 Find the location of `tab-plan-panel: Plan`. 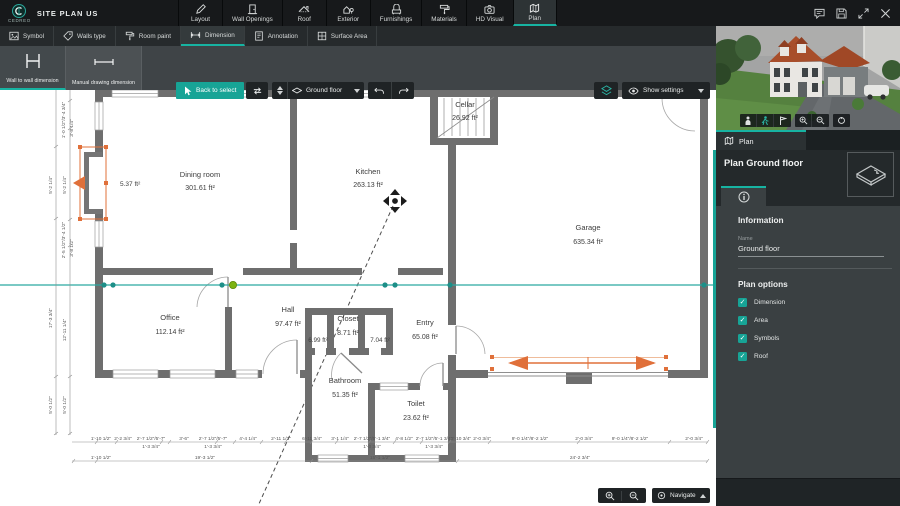

tab-plan-panel: Plan is located at coordinates (761, 140).